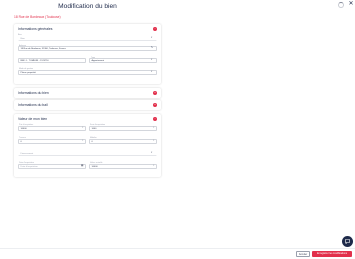  What do you see at coordinates (87, 6) in the screenshot?
I see `page-title: Modification du bien` at bounding box center [87, 6].